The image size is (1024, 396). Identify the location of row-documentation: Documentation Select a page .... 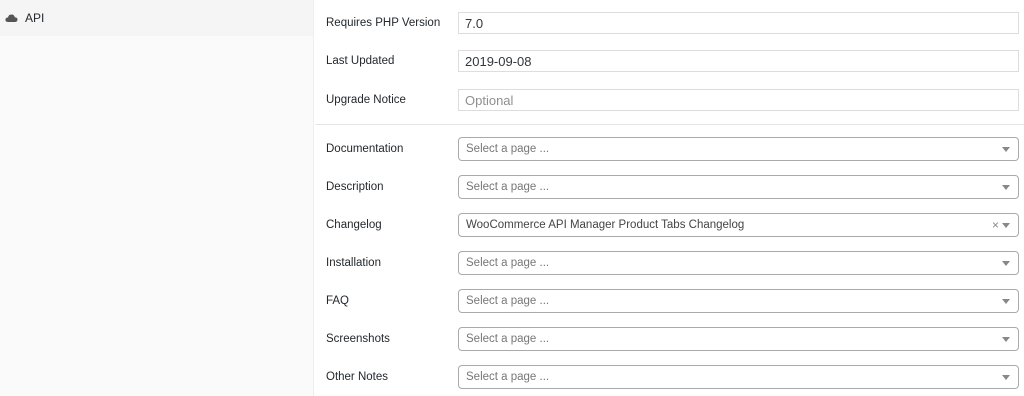
(669, 149).